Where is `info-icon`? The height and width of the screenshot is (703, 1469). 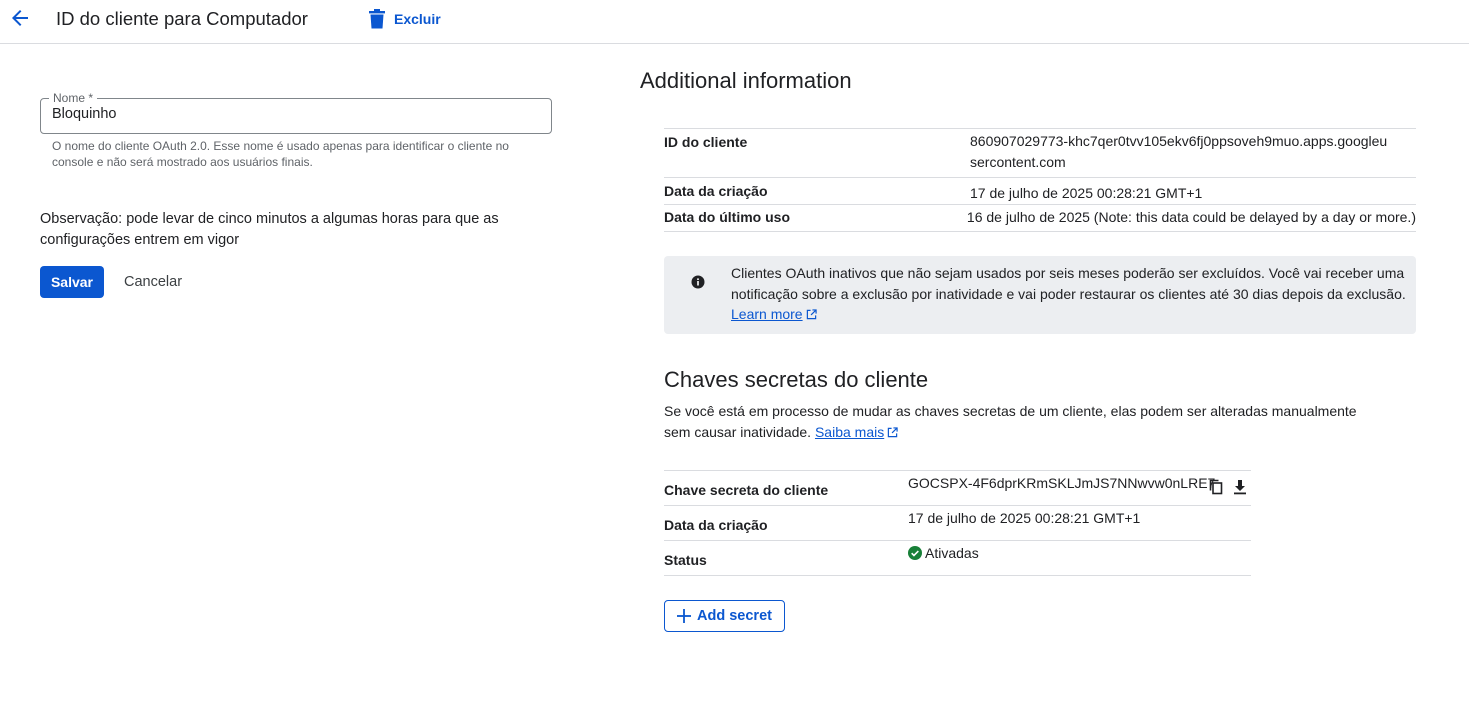 info-icon is located at coordinates (698, 282).